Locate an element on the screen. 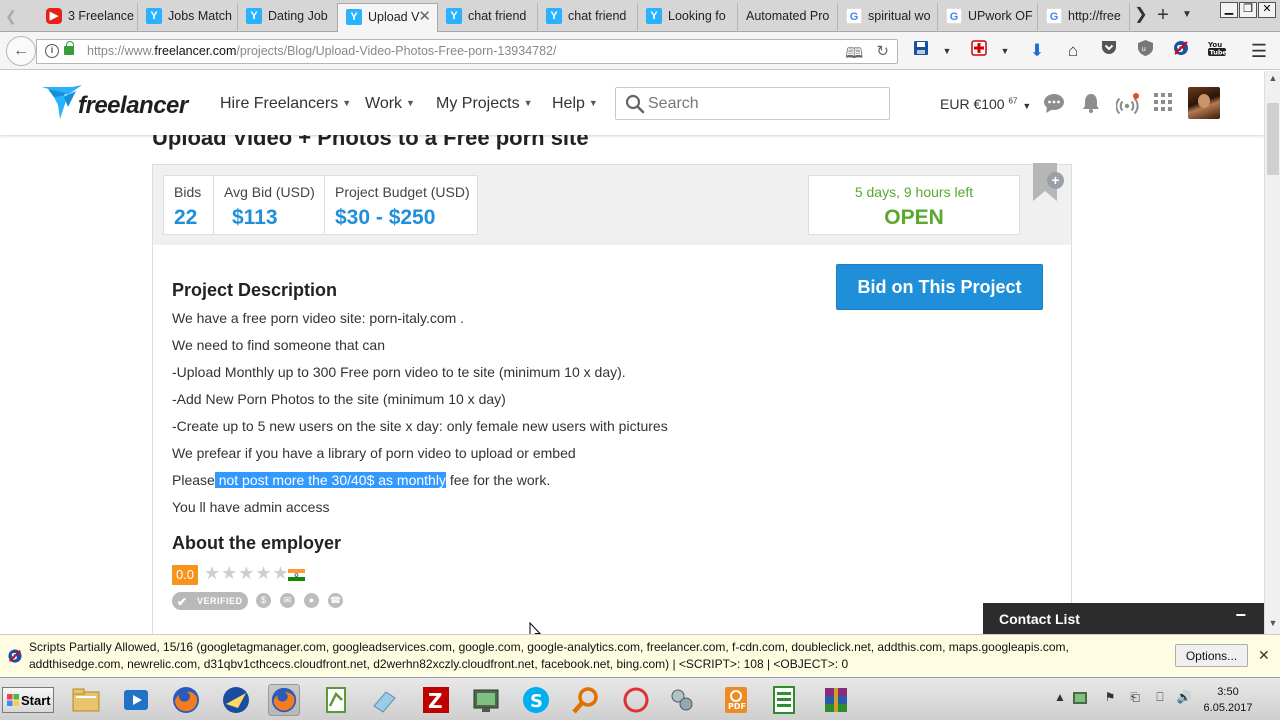 This screenshot has width=1280, height=720. tab-automated-pro: Automated Pro is located at coordinates (788, 17).